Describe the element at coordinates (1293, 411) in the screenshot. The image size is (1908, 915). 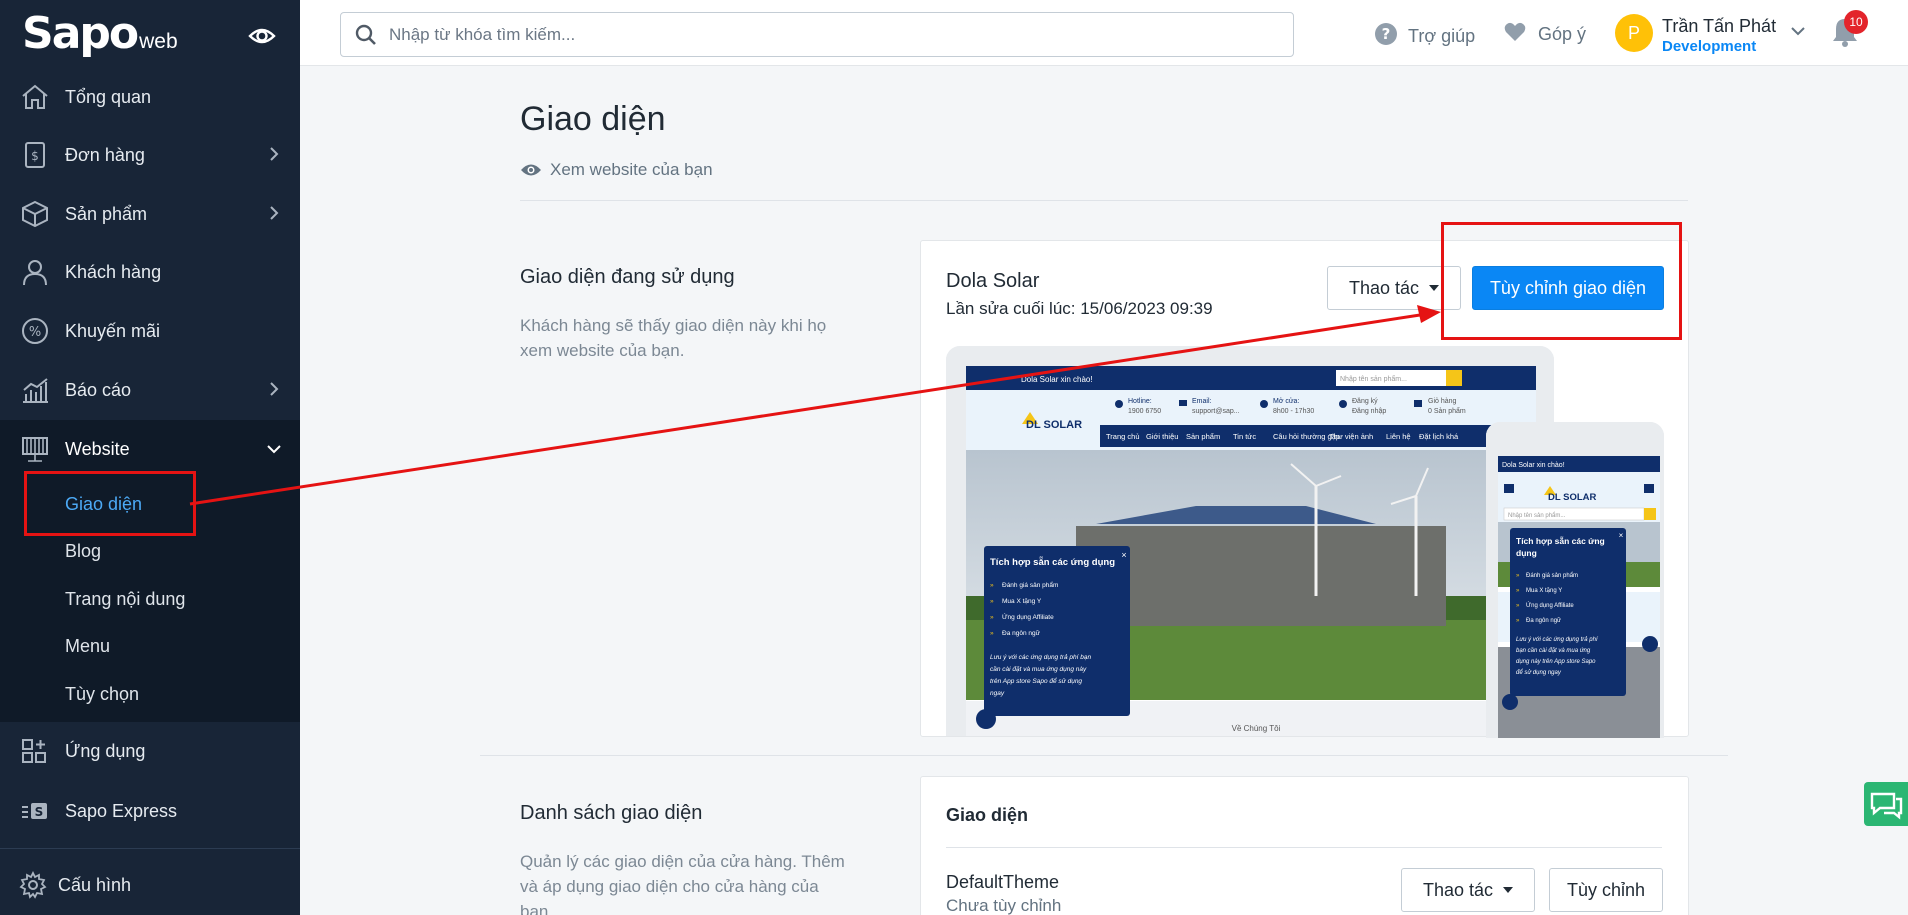
I see `preview-hours: 8h00 - 17h30` at that location.